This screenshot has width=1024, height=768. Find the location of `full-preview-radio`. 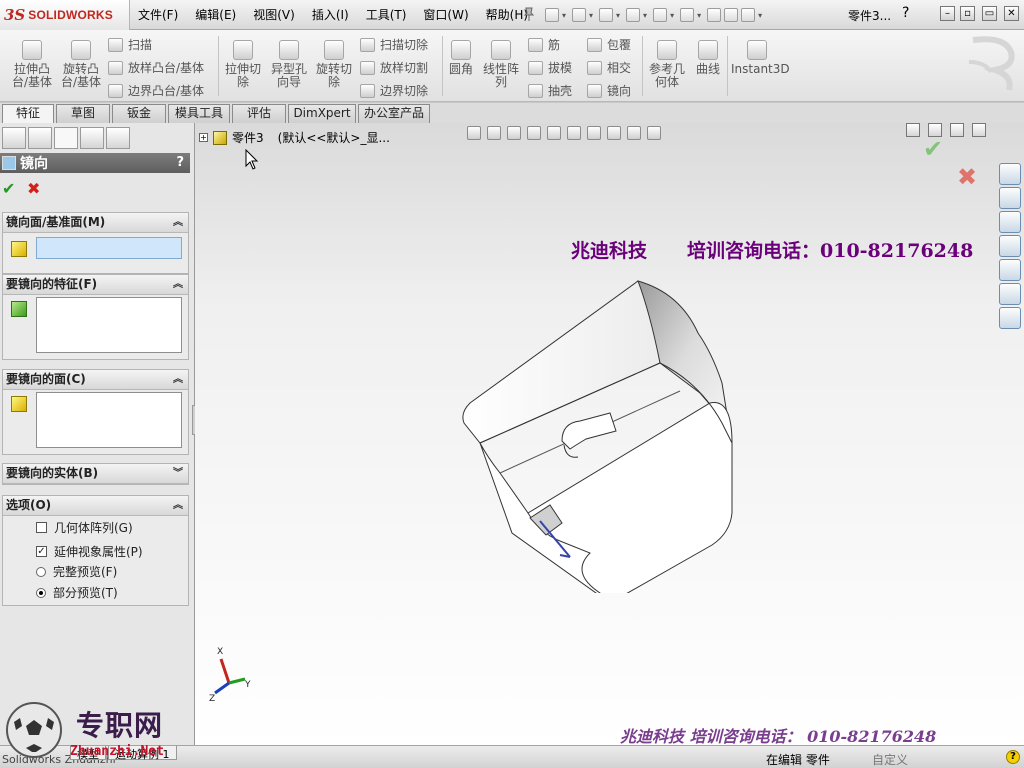

full-preview-radio is located at coordinates (41, 571).